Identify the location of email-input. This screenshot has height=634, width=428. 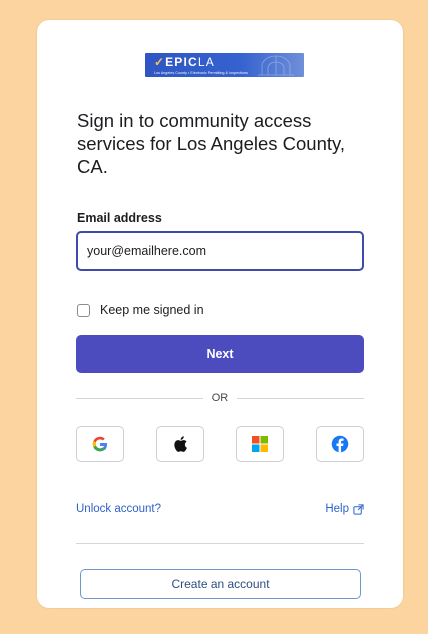
(220, 251).